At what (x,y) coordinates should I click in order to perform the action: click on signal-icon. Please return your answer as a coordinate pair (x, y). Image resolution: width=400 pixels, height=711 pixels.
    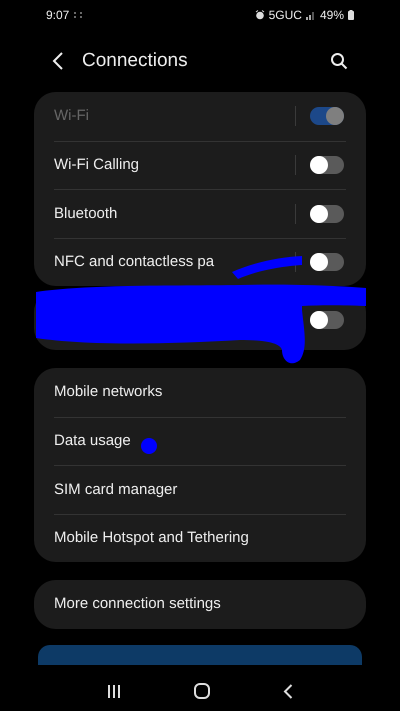
    Looking at the image, I should click on (311, 15).